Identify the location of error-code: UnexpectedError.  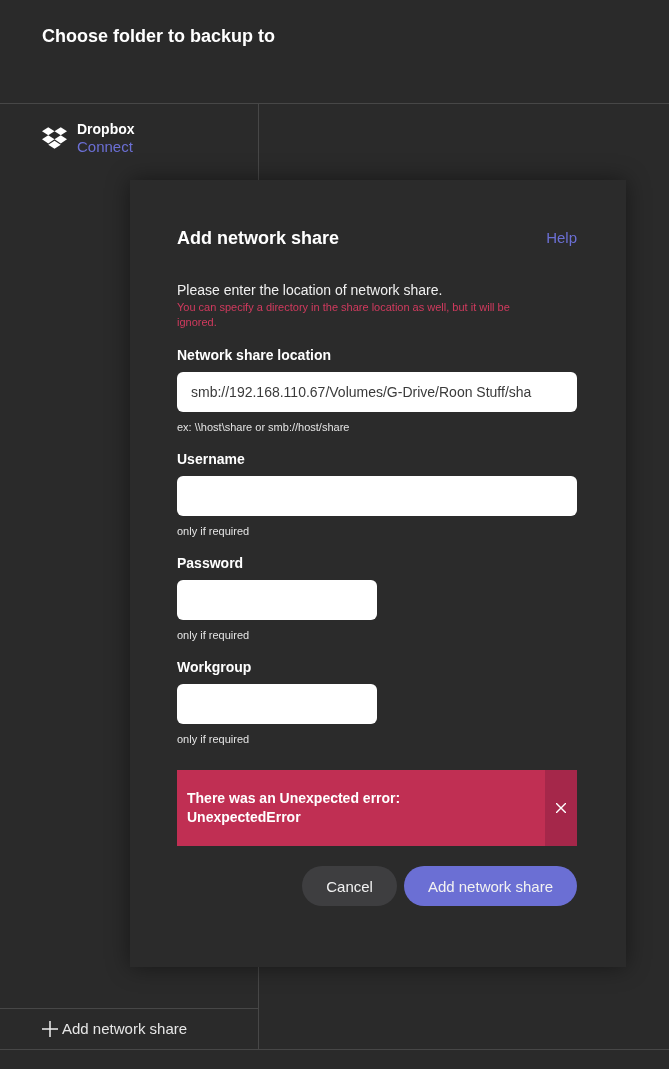
(244, 817).